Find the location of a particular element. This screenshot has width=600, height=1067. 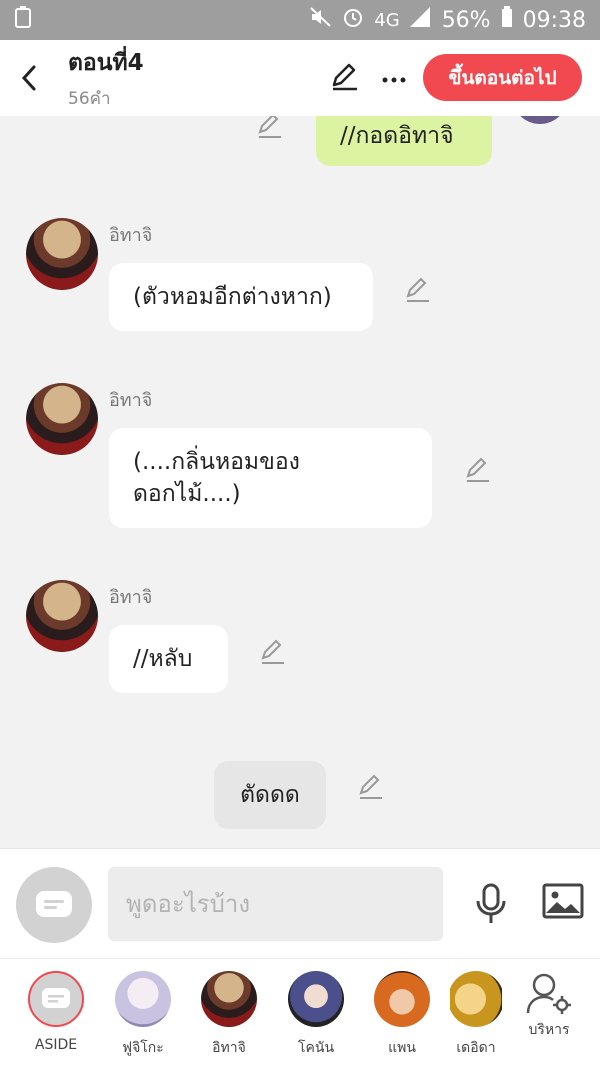

narration-bubble: ตัดดด is located at coordinates (270, 795).